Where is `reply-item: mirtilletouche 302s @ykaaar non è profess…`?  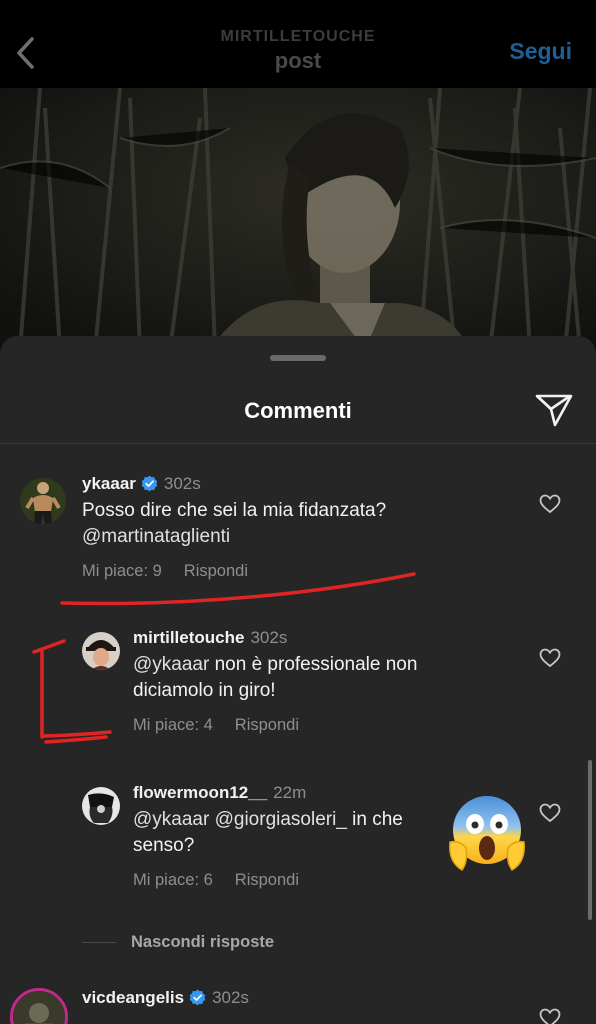 reply-item: mirtilletouche 302s @ykaaar non è profess… is located at coordinates (298, 688).